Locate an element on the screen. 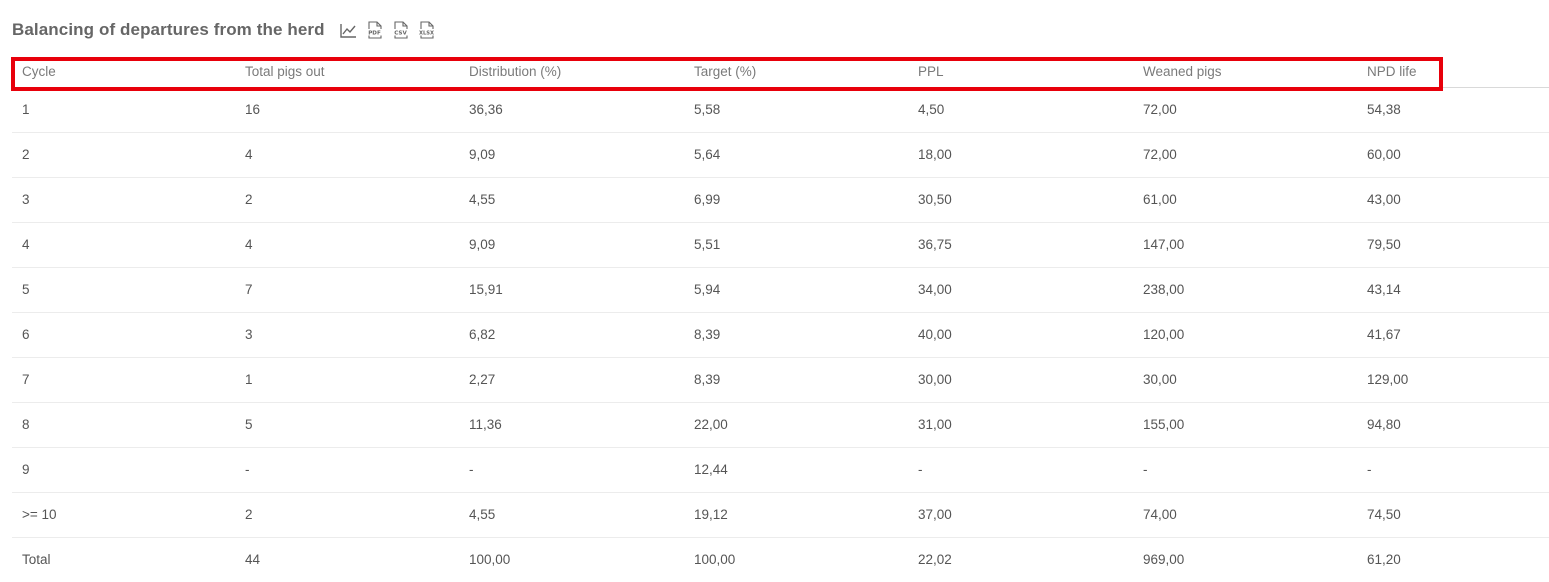 This screenshot has height=582, width=1549. cell-distribution: 2,27 is located at coordinates (482, 379).